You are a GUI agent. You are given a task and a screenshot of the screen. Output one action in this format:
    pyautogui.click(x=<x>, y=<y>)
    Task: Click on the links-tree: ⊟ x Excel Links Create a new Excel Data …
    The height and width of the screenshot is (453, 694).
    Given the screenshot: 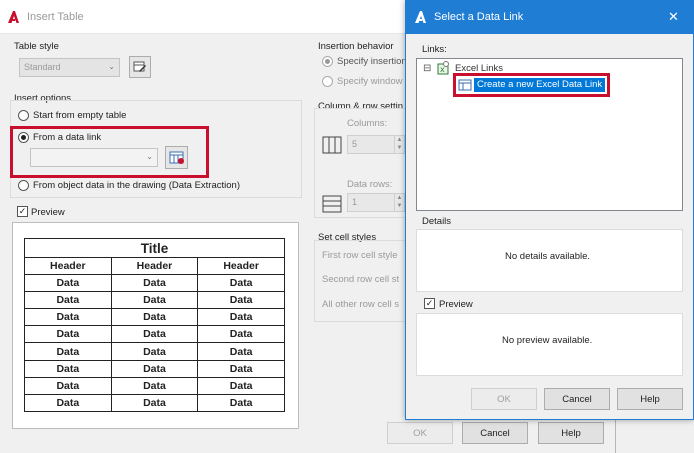 What is the action you would take?
    pyautogui.click(x=549, y=134)
    